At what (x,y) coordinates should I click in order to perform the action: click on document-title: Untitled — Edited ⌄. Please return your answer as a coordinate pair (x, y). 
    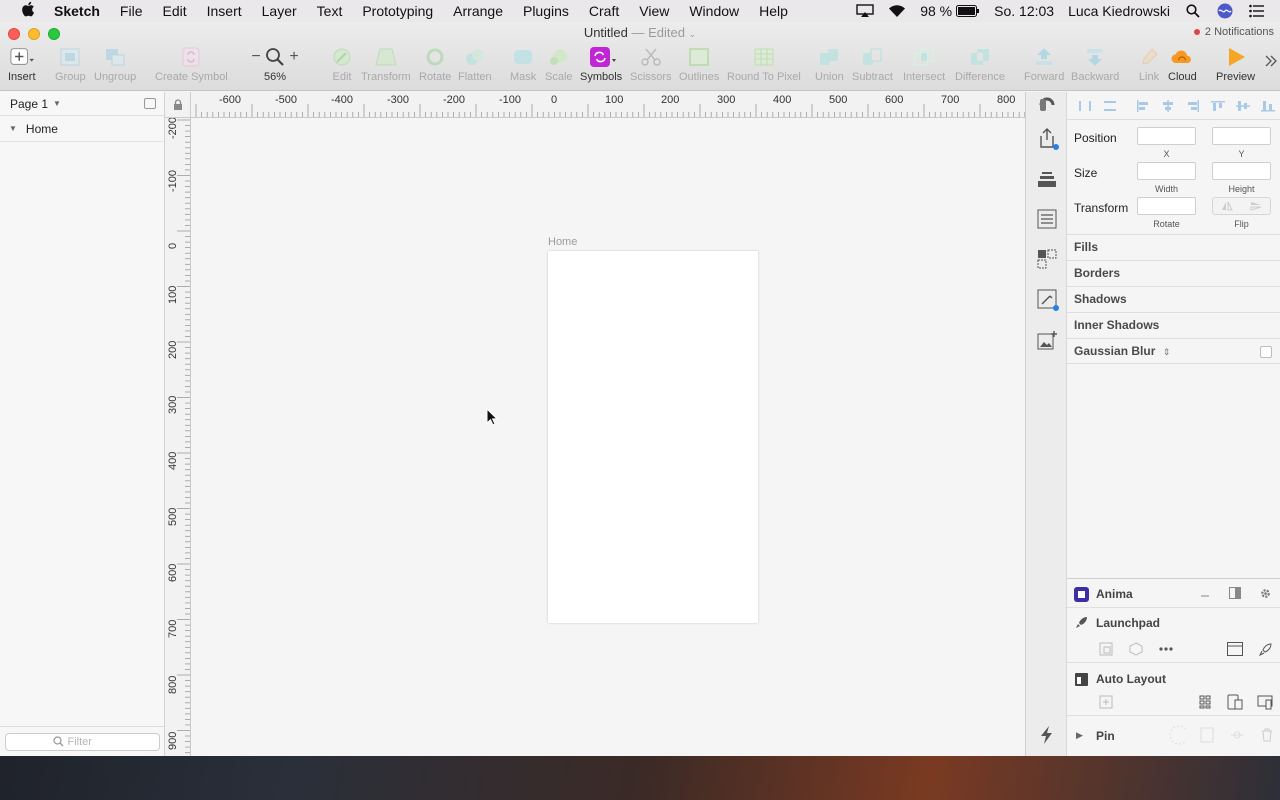
    Looking at the image, I should click on (640, 32).